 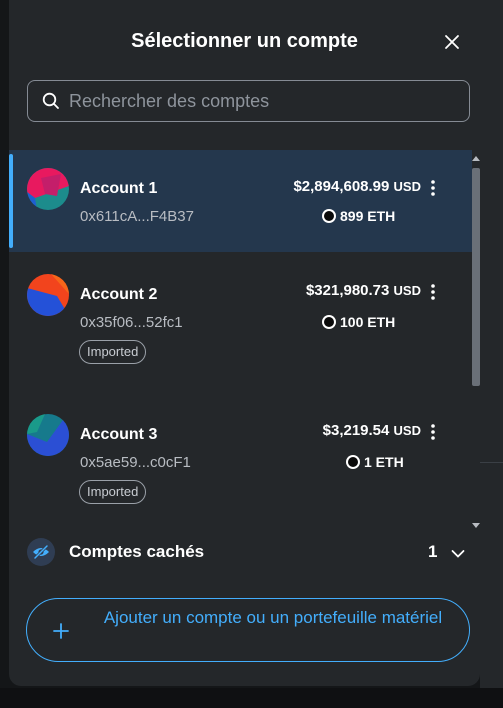 I want to click on hidden-accounts-count: 1, so click(x=433, y=551).